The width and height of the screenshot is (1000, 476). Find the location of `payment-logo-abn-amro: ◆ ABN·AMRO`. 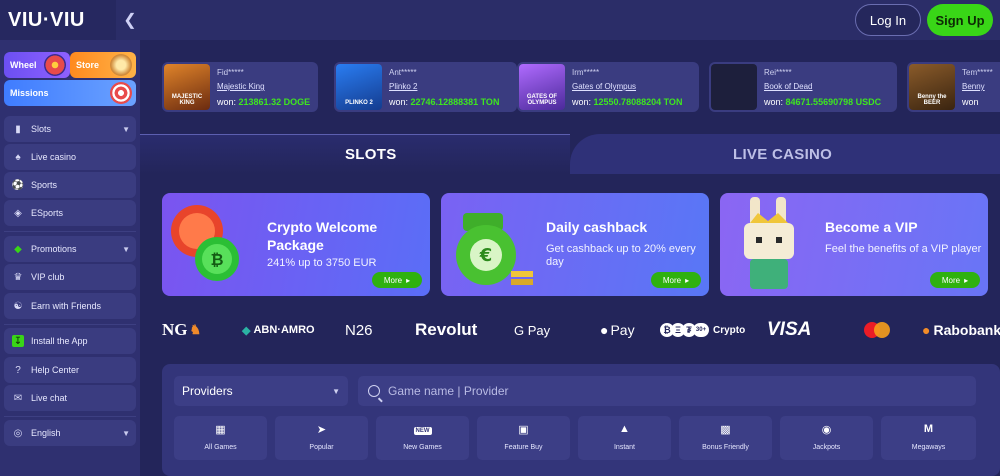

payment-logo-abn-amro: ◆ ABN·AMRO is located at coordinates (278, 330).